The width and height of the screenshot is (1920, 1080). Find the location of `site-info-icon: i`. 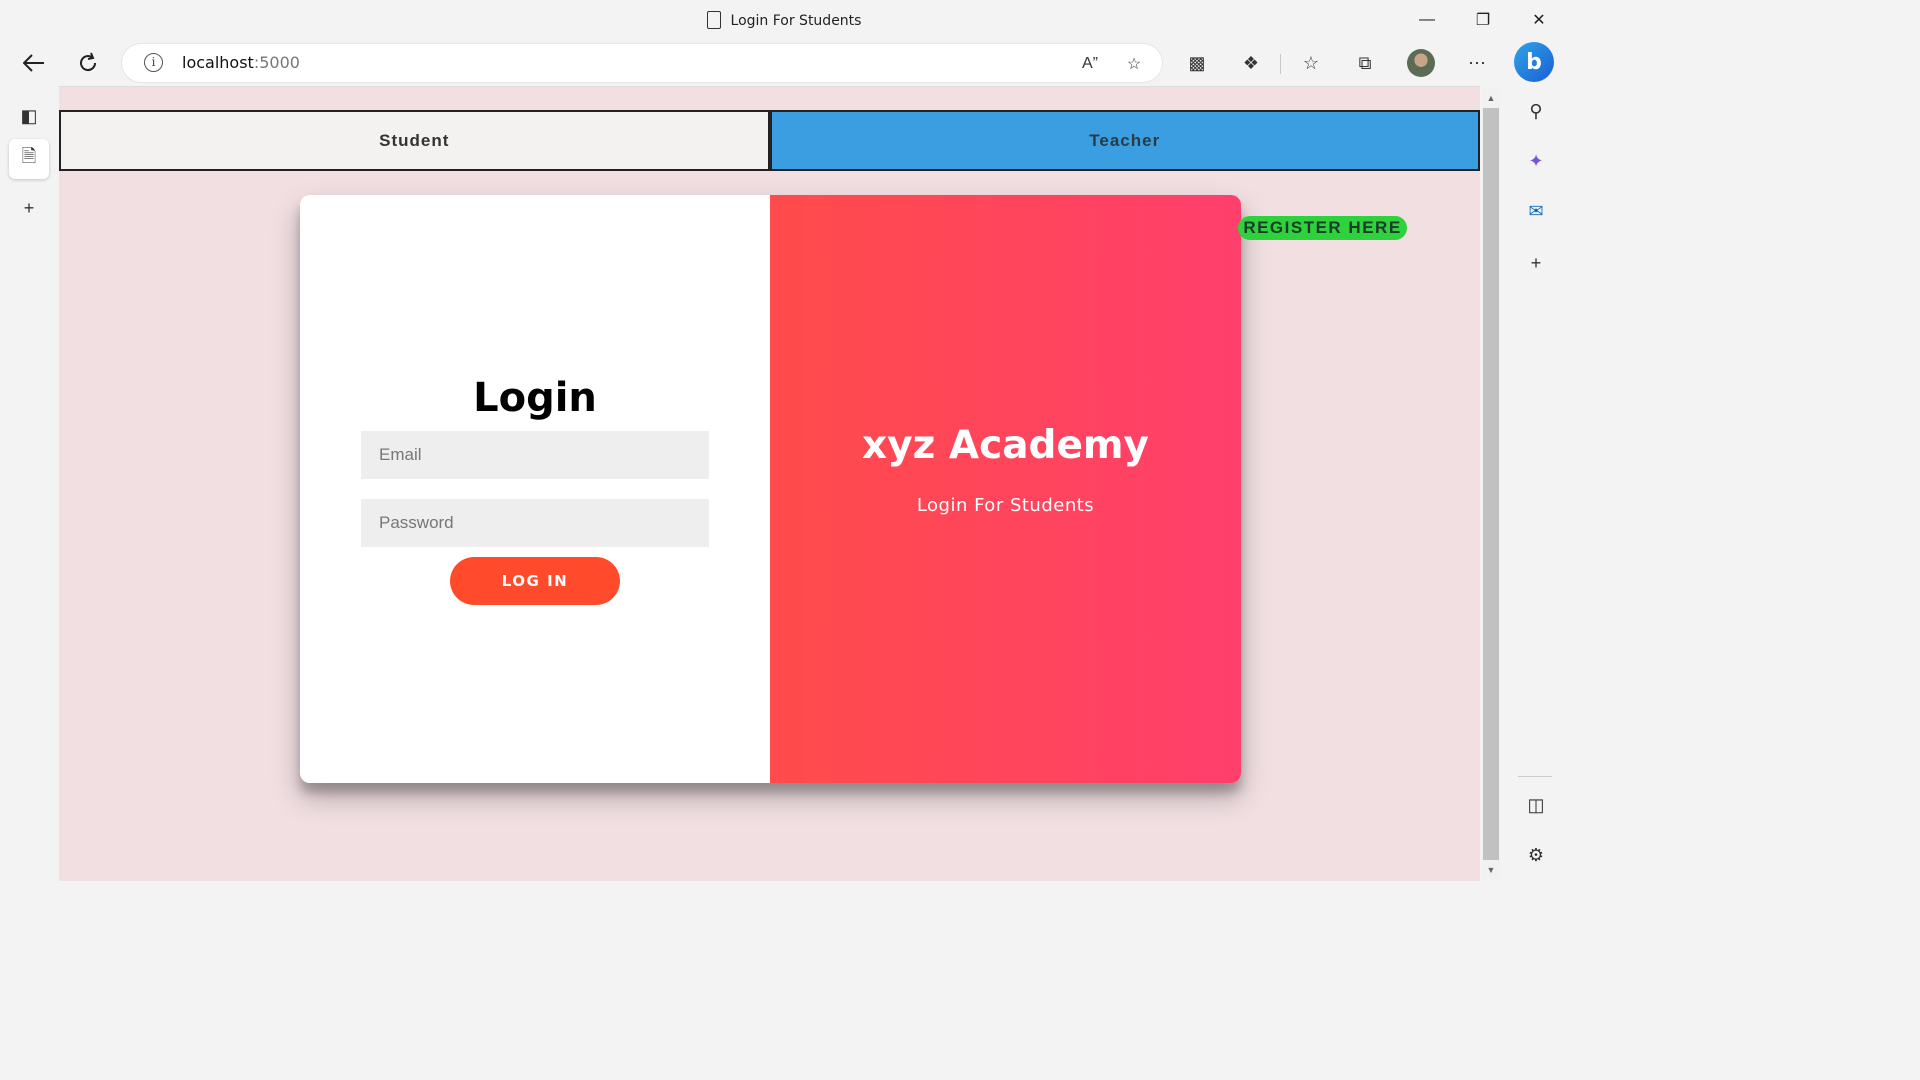

site-info-icon: i is located at coordinates (153, 62).